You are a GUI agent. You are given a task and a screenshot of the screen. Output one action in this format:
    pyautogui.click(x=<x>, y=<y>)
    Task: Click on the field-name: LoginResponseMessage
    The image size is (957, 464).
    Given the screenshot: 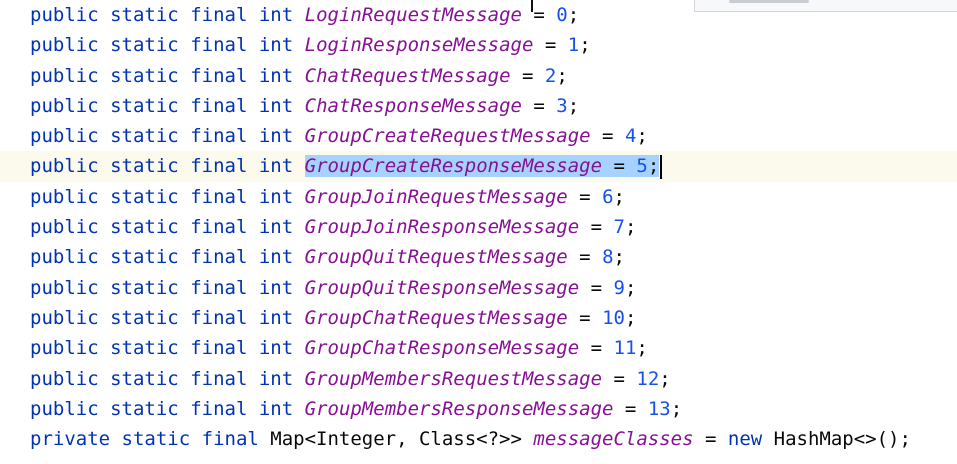 What is the action you would take?
    pyautogui.click(x=419, y=45)
    